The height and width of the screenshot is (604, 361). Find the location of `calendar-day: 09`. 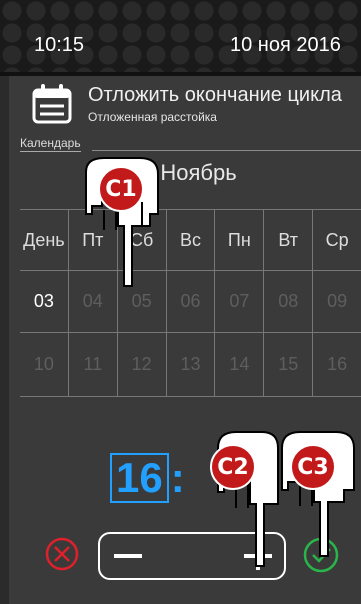

calendar-day: 09 is located at coordinates (336, 301).